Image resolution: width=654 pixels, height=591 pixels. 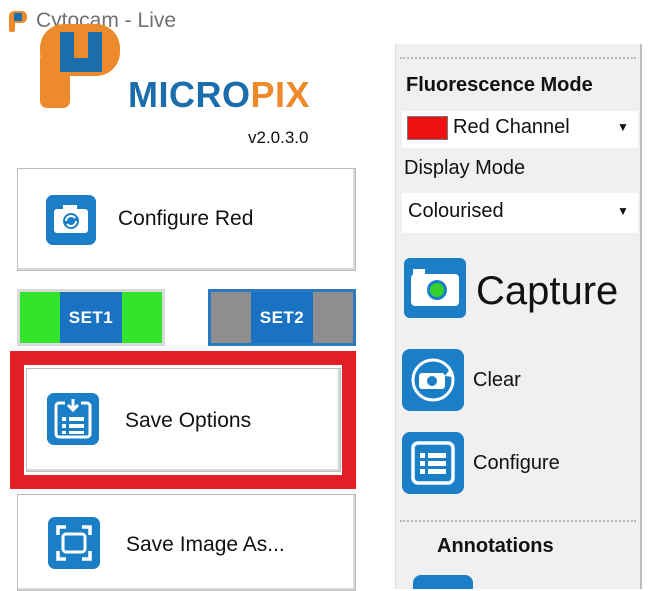 I want to click on configure-list-icon, so click(x=433, y=463).